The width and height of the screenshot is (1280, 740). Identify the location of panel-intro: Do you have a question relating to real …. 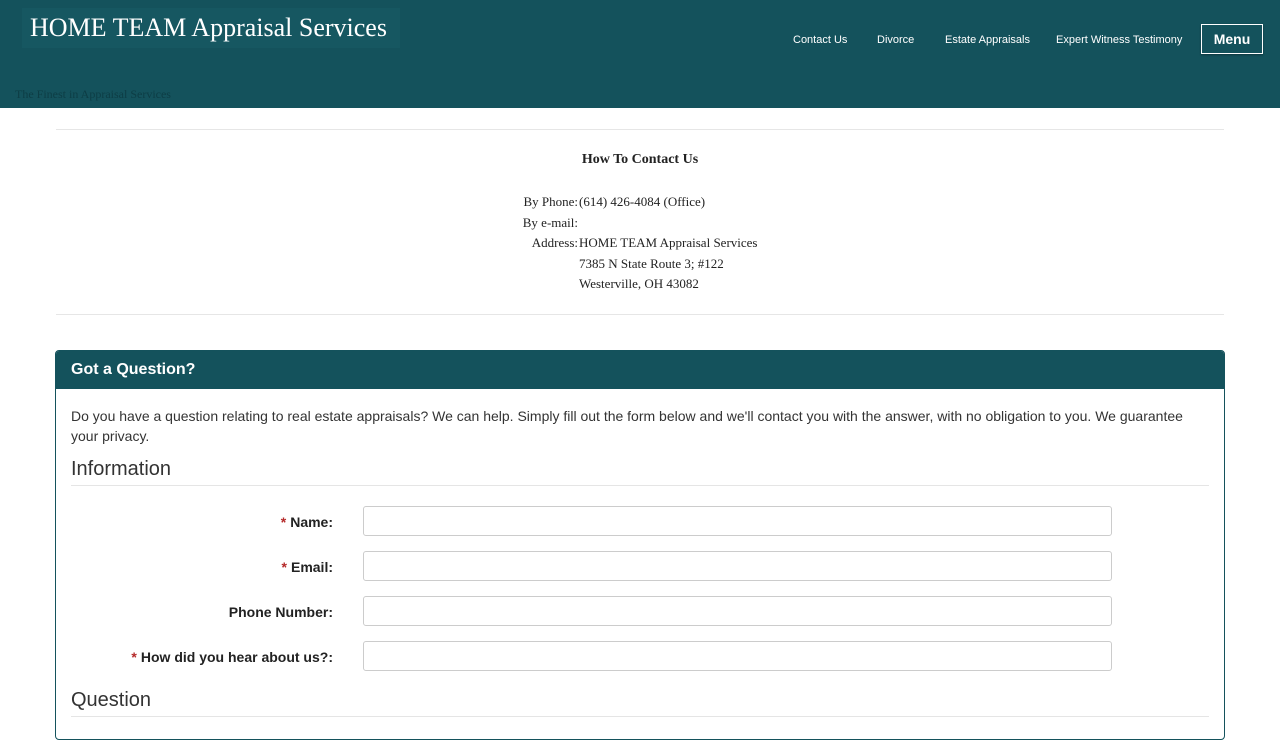
(627, 426).